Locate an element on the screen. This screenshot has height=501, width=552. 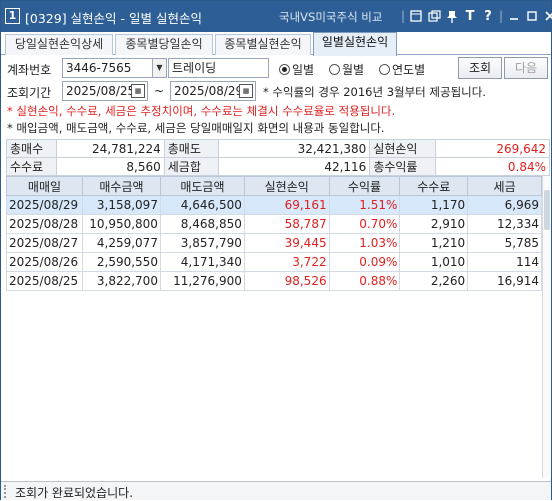
tab-bar: 당일실현손익상세 종목별당일손익 종목별실현손익 일별실현손익 is located at coordinates (276, 44).